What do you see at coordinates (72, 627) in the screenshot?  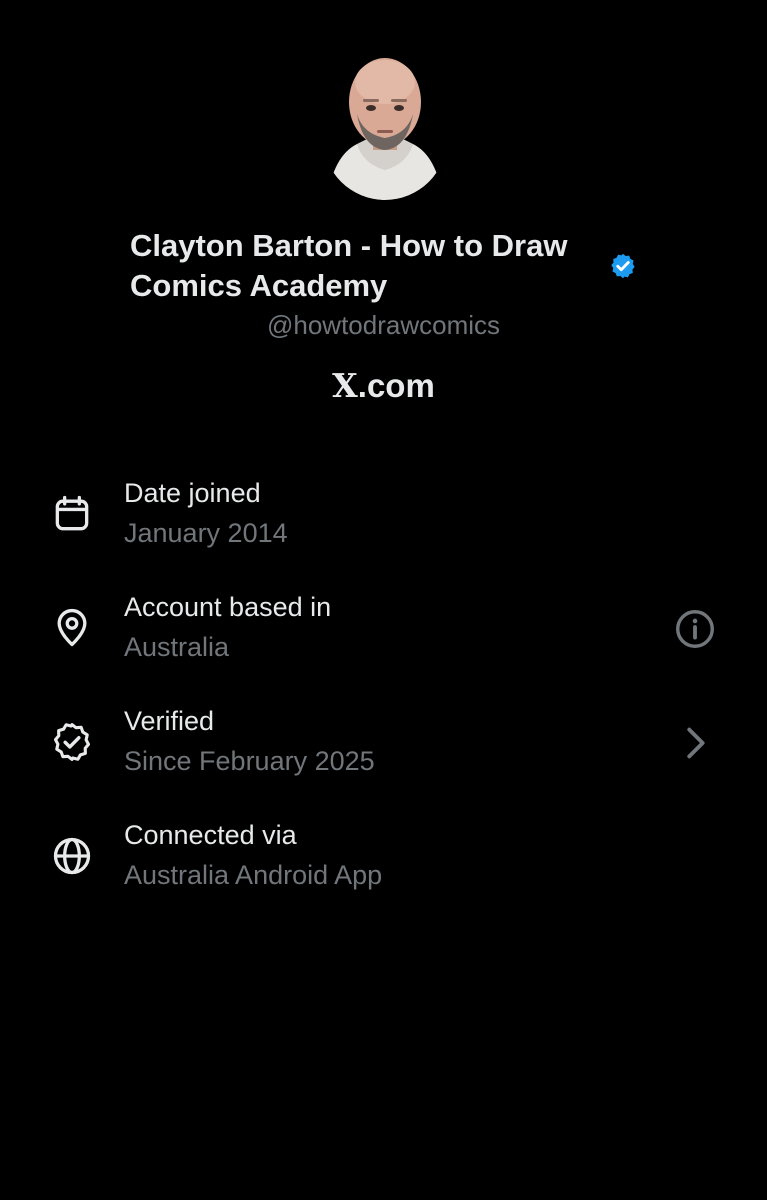 I see `location-pin-icon` at bounding box center [72, 627].